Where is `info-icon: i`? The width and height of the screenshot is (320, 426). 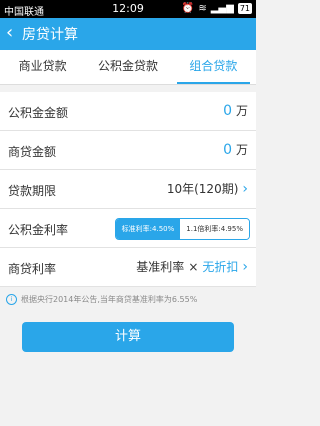
info-icon: i is located at coordinates (11, 299).